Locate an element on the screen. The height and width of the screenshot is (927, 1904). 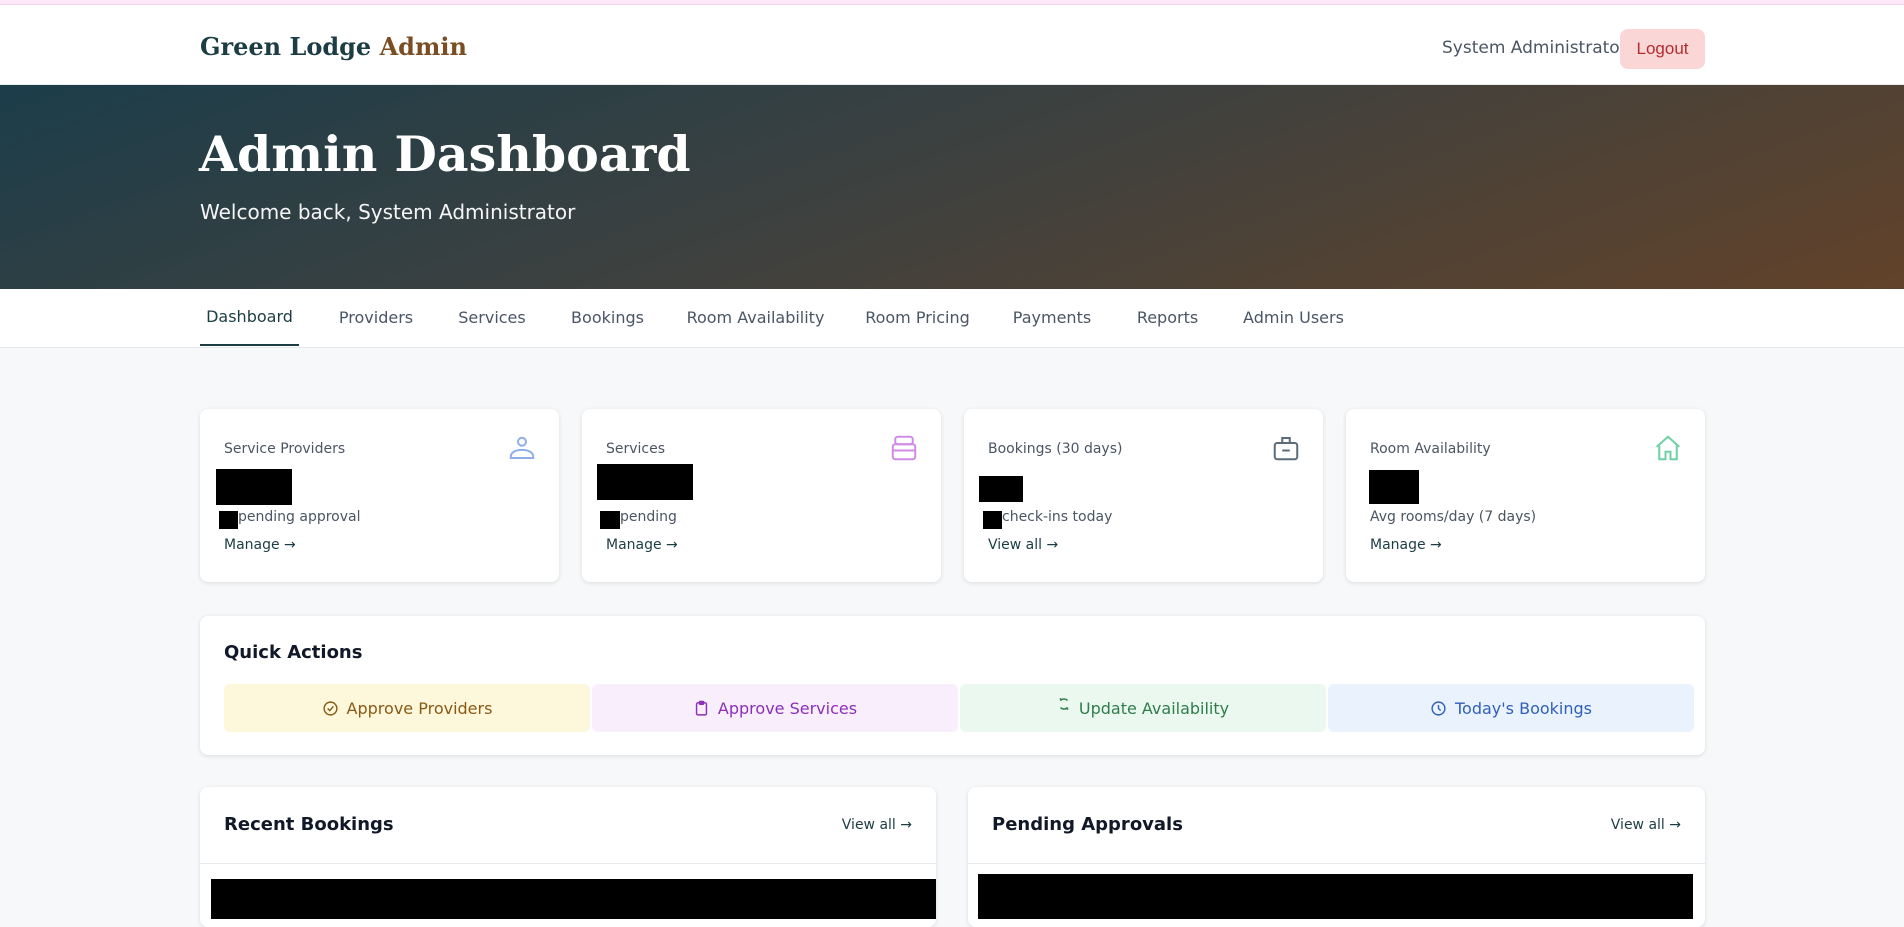
briefcase-icon is located at coordinates (1286, 449).